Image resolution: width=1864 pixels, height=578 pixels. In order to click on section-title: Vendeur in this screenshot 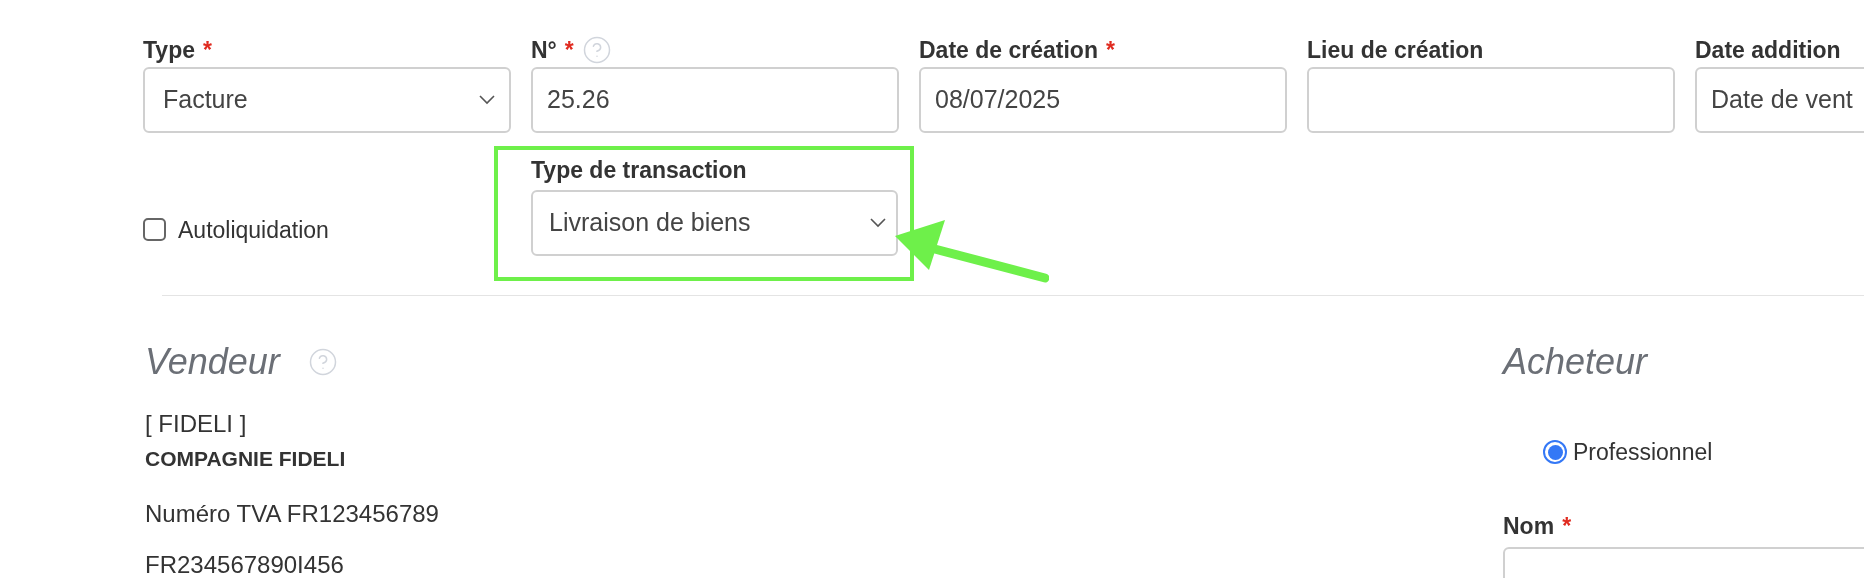, I will do `click(212, 362)`.